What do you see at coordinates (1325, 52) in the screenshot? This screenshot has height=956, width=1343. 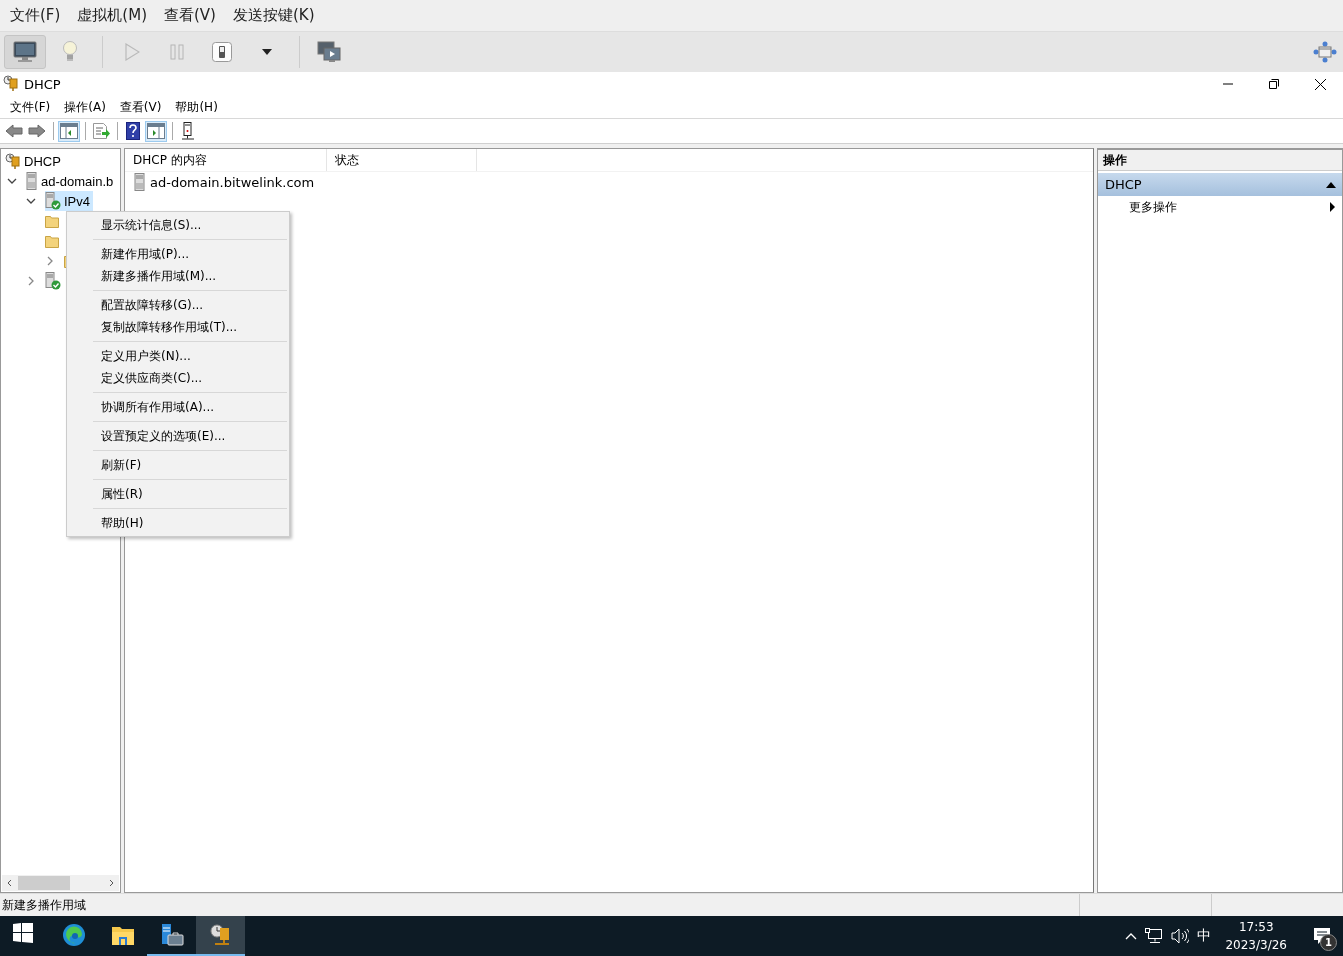 I see `fit-window-icon` at bounding box center [1325, 52].